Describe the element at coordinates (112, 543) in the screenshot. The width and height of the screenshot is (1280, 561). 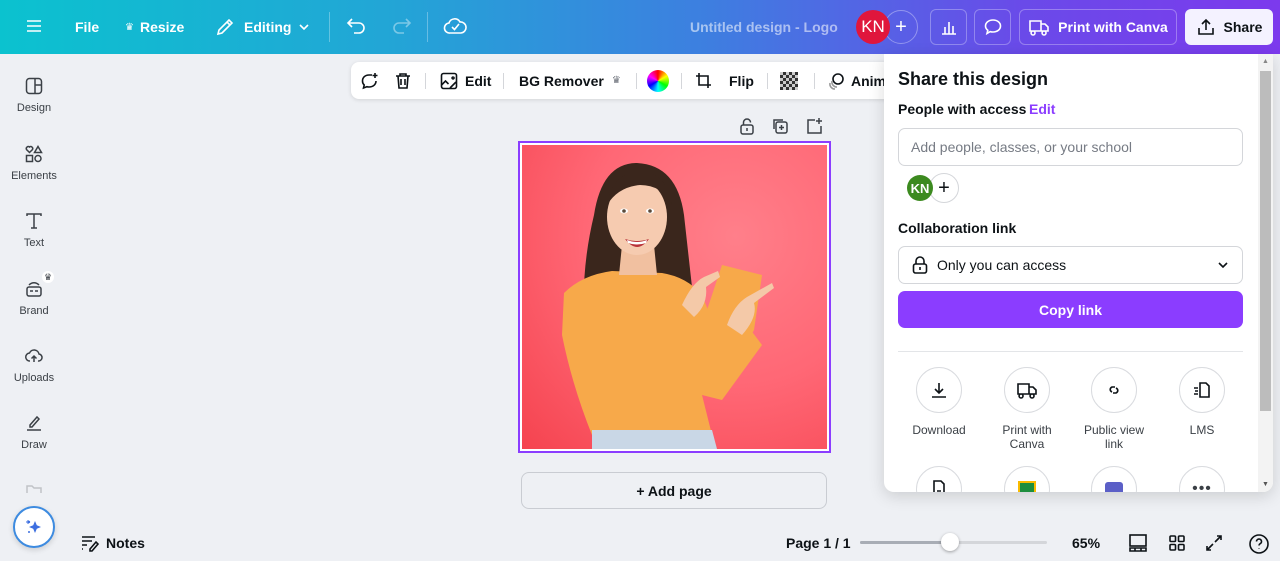
I see `notes-button: Notes` at that location.